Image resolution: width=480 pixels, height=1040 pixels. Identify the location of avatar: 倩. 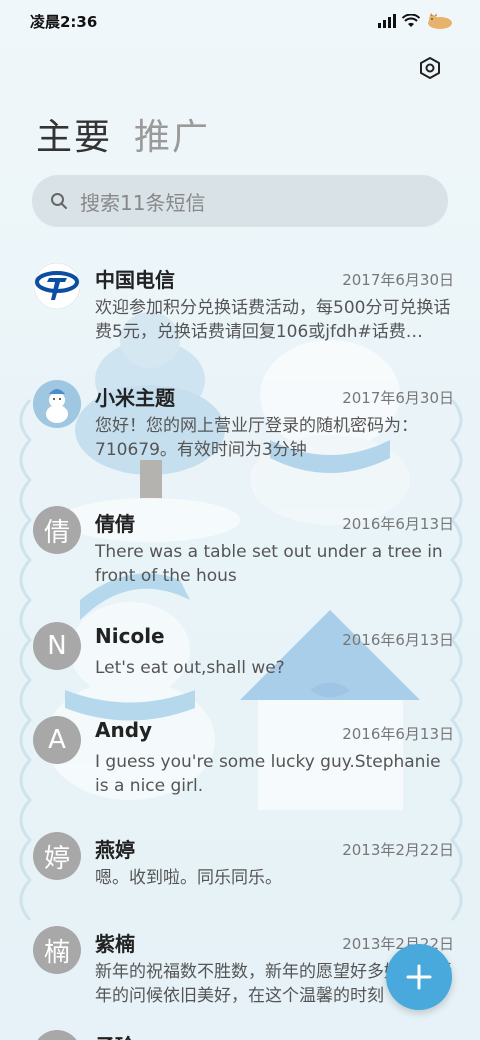
(57, 530).